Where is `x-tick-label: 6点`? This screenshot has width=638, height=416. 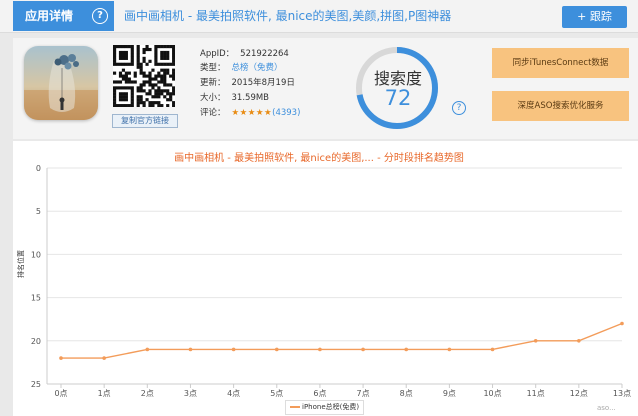
x-tick-label: 6点 is located at coordinates (319, 393).